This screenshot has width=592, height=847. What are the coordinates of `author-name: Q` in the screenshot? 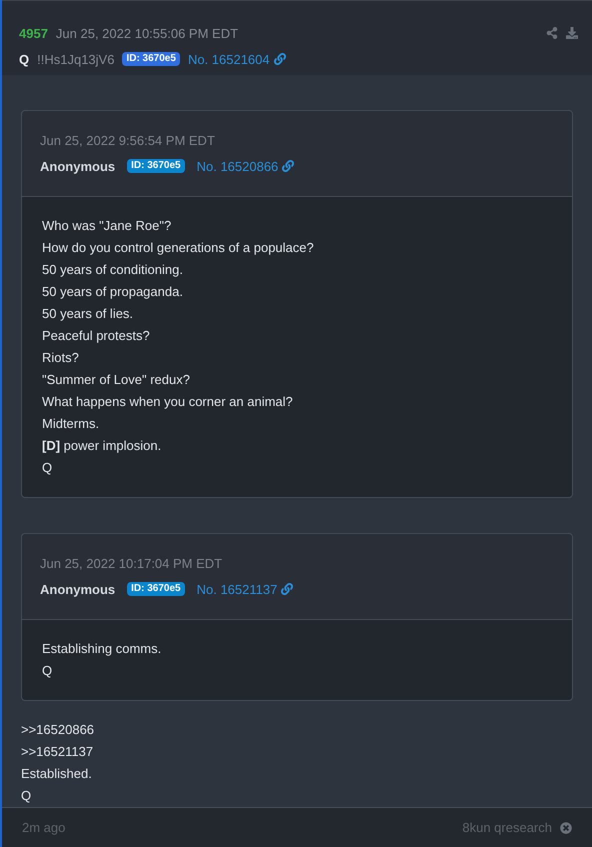 It's located at (24, 59).